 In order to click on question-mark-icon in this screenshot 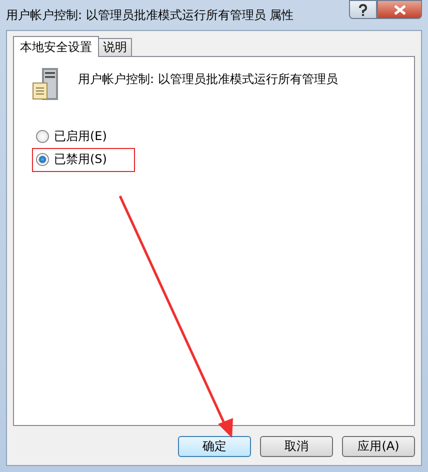, I will do `click(363, 10)`.